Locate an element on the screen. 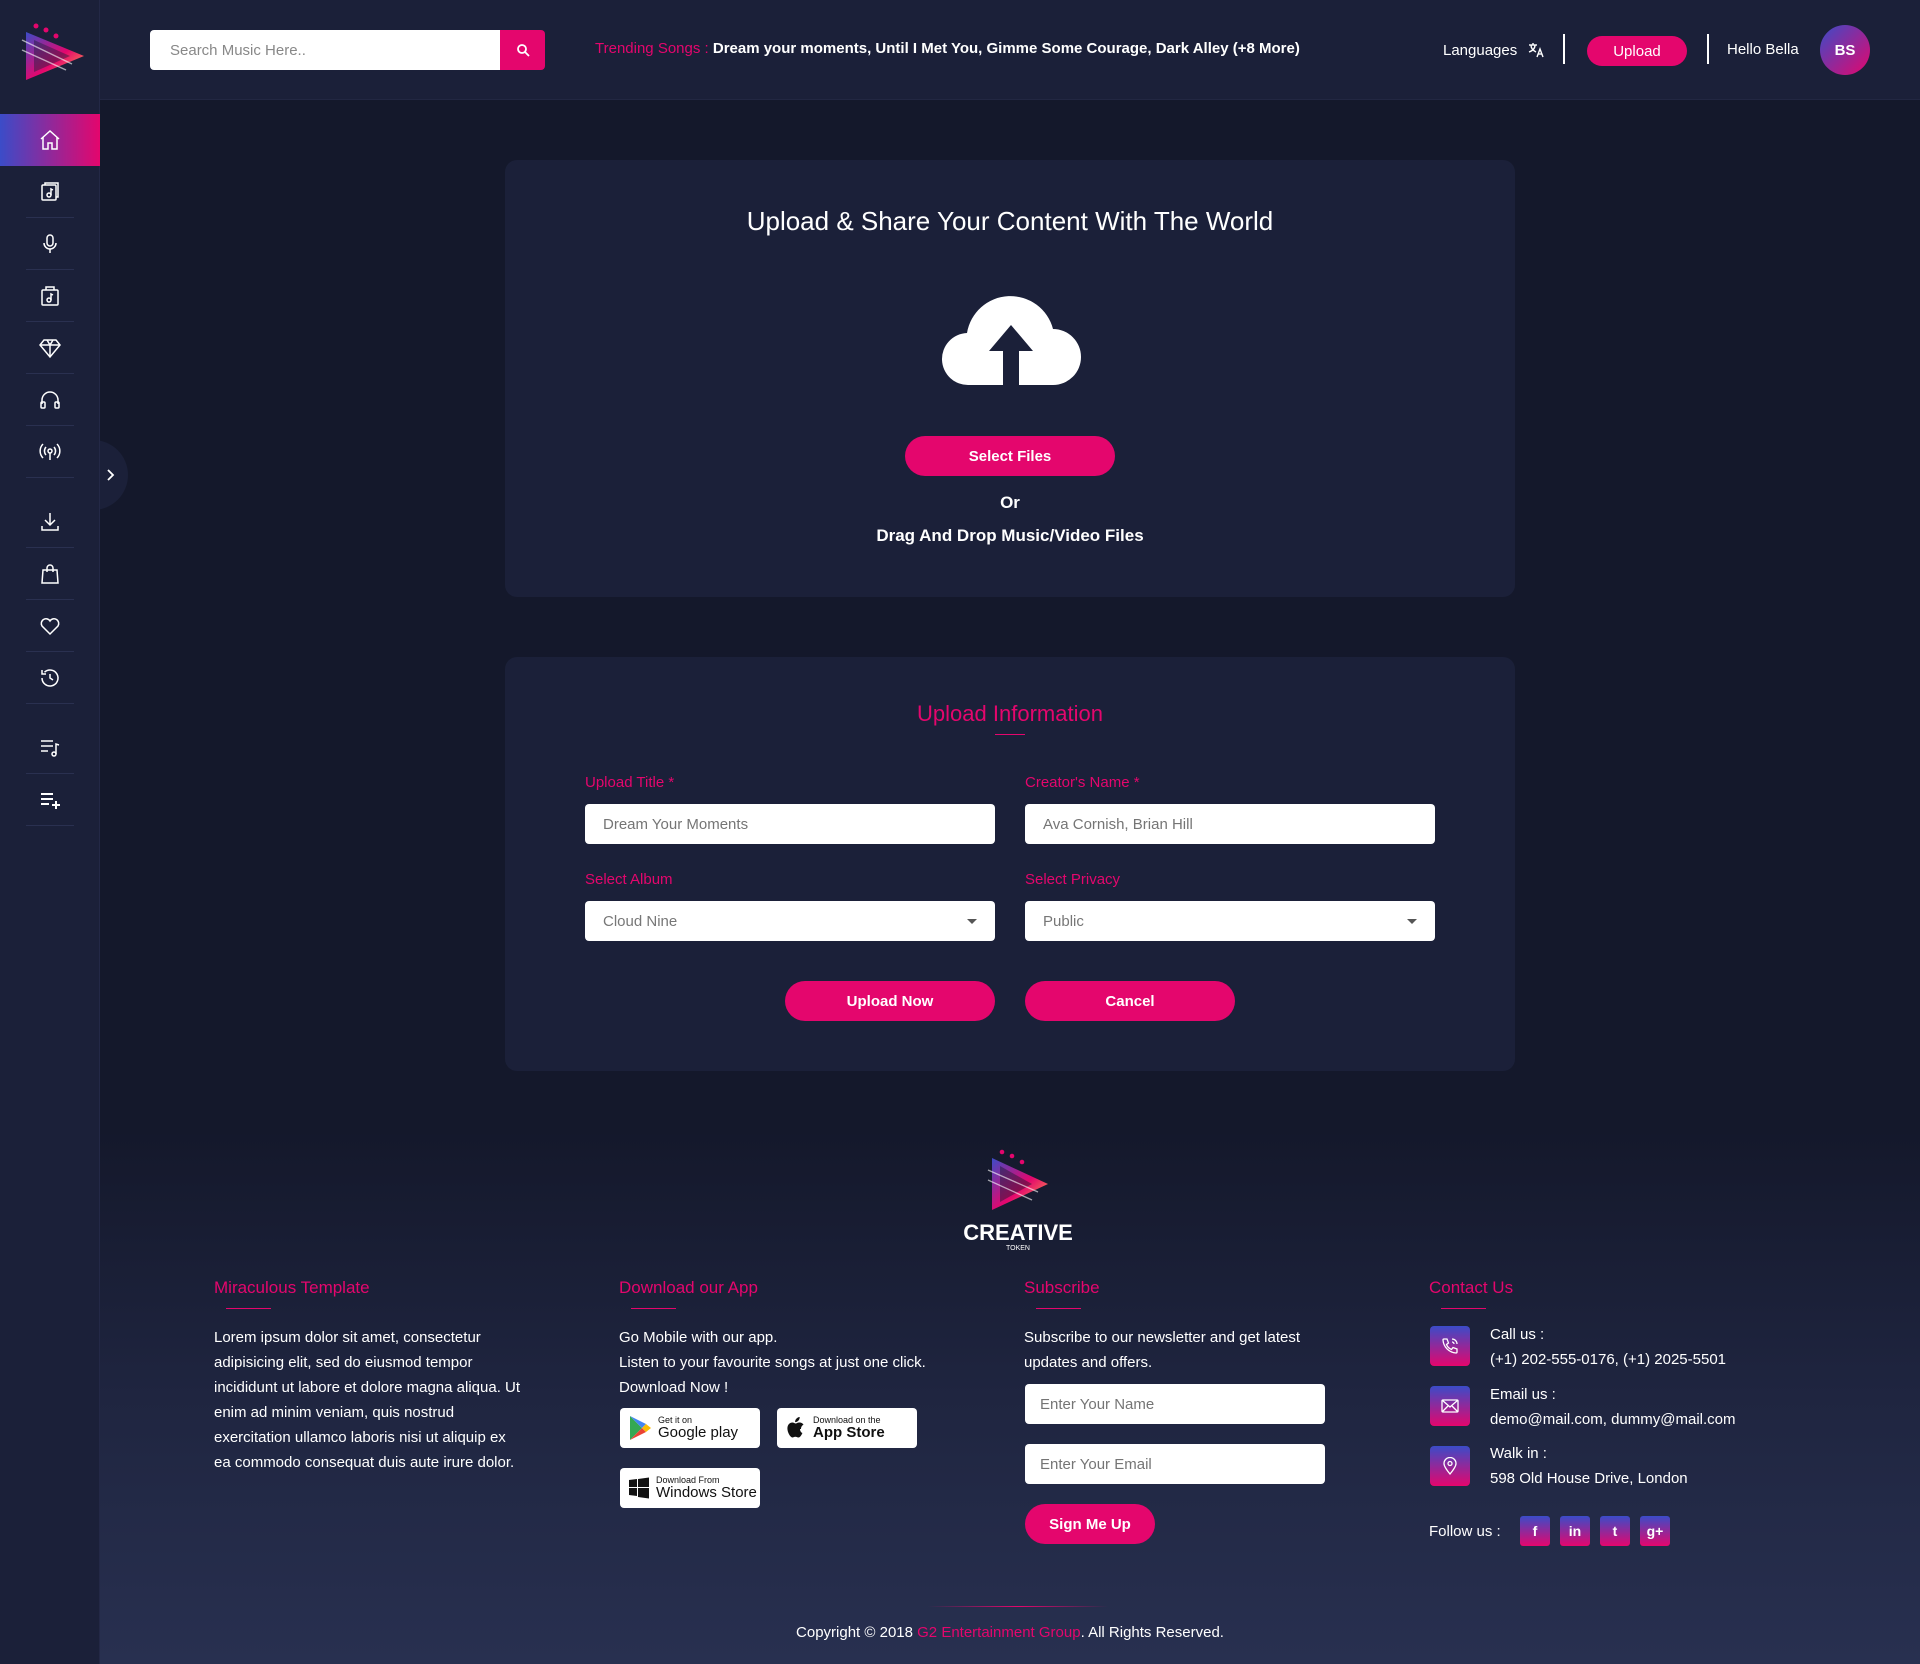 The width and height of the screenshot is (1920, 1664). google-plus-icon: g+ is located at coordinates (1655, 1531).